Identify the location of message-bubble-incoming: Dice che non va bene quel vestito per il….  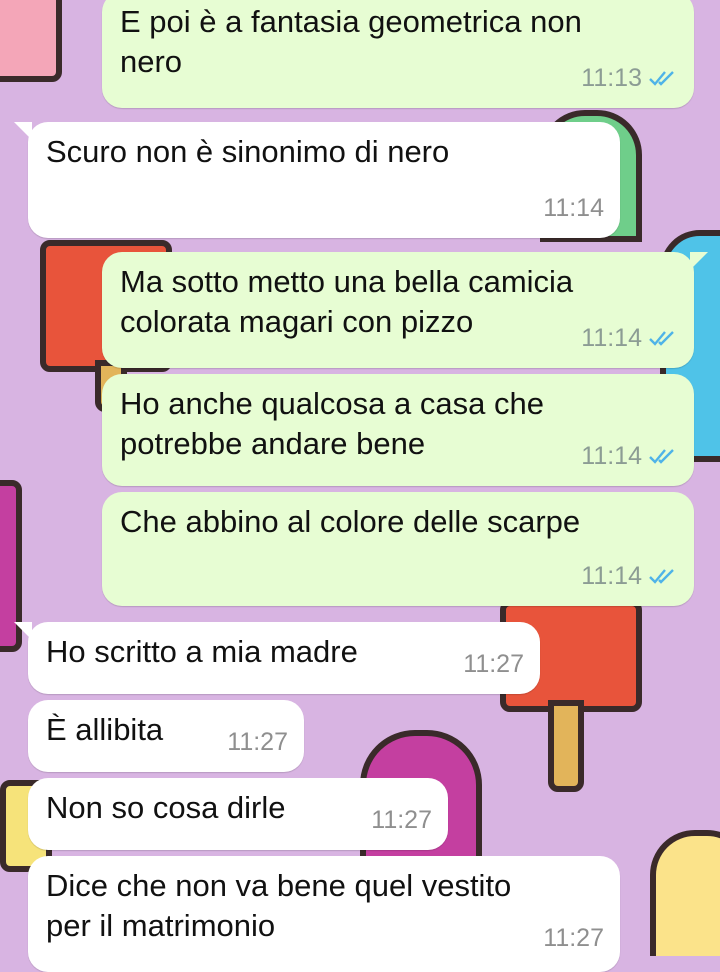
(324, 914).